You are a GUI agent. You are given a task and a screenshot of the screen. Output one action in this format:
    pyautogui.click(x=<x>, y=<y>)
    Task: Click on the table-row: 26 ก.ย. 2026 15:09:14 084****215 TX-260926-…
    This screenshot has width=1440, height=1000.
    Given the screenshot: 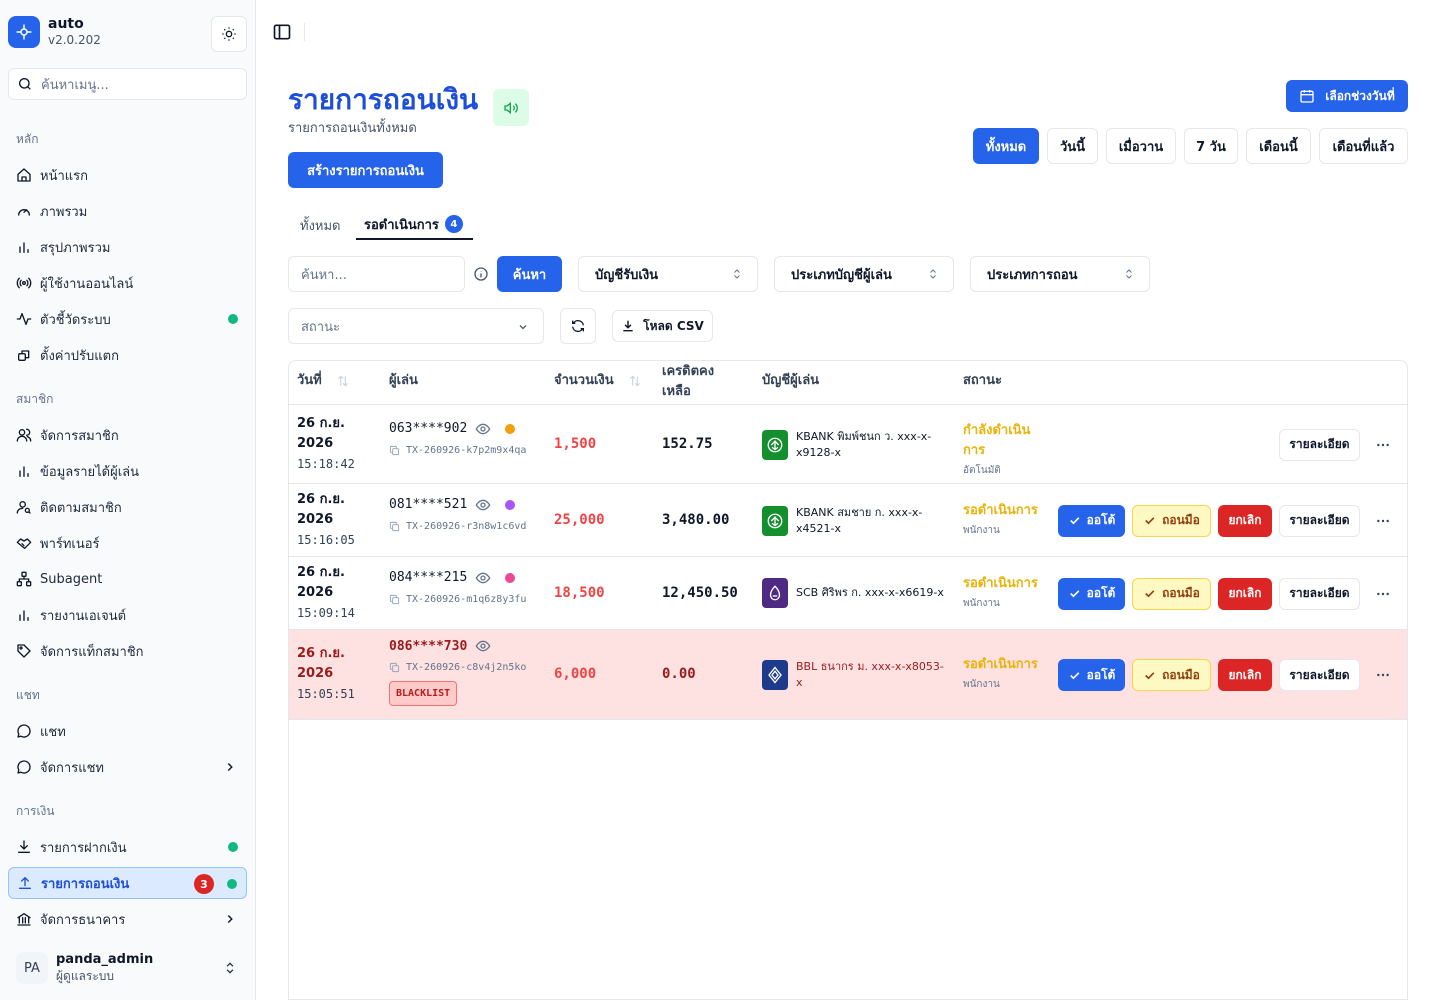 What is the action you would take?
    pyautogui.click(x=848, y=593)
    